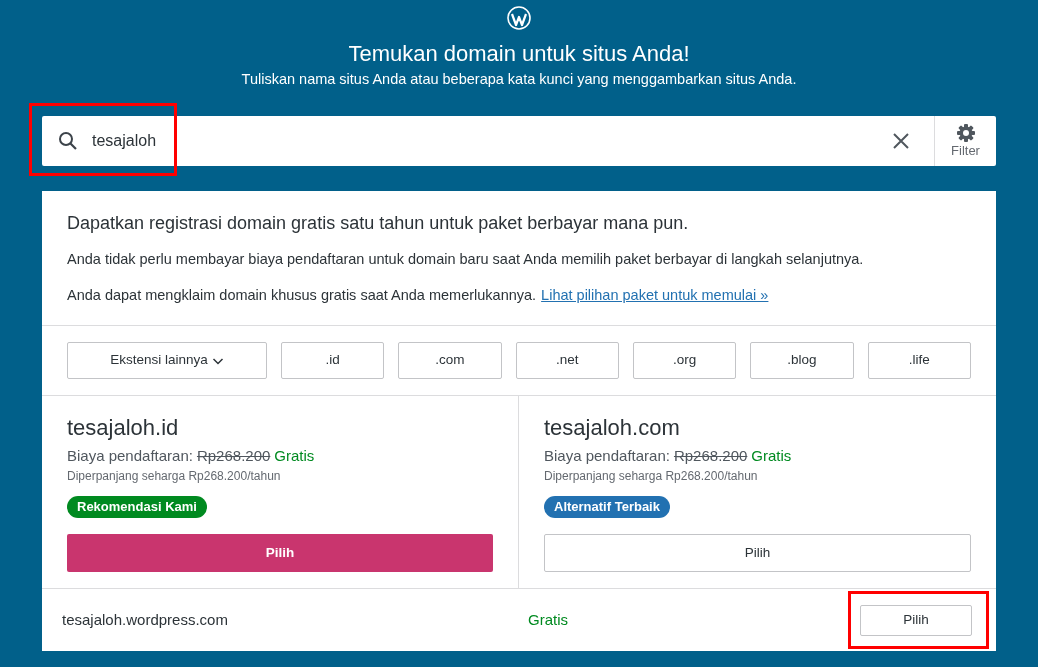 Image resolution: width=1038 pixels, height=667 pixels. I want to click on extension-button: .com, so click(450, 360).